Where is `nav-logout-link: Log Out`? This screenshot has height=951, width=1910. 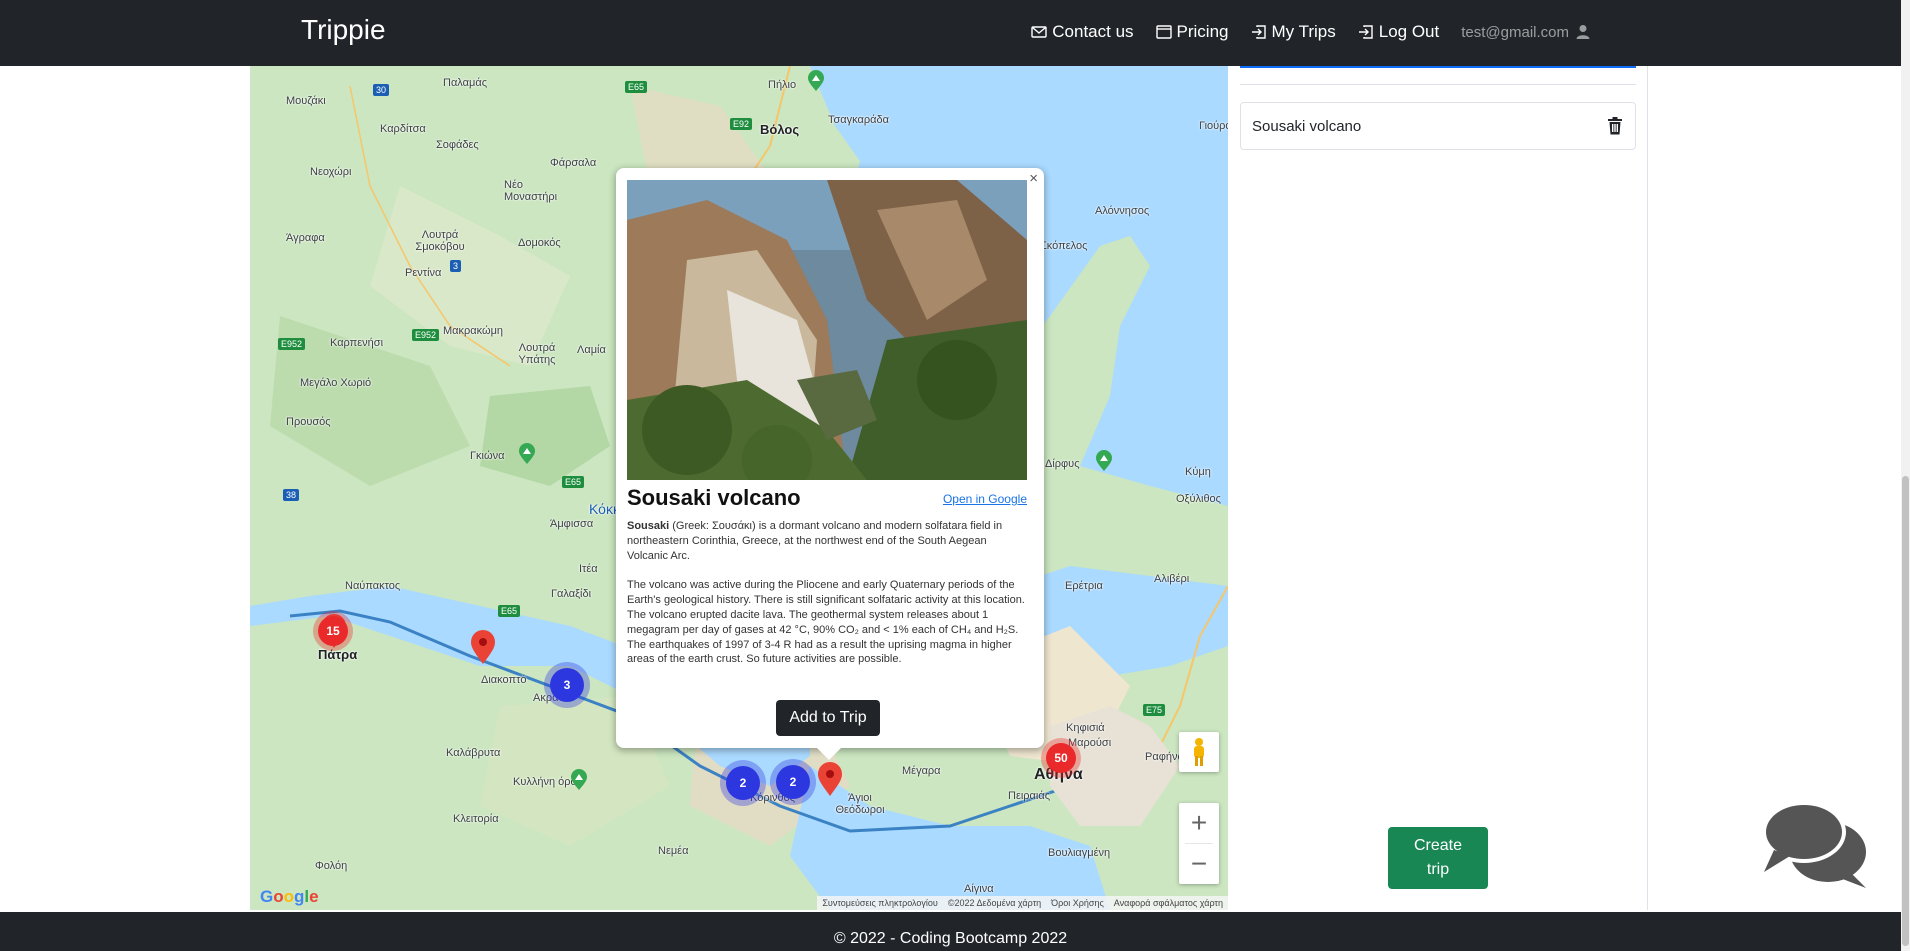 nav-logout-link: Log Out is located at coordinates (1399, 32).